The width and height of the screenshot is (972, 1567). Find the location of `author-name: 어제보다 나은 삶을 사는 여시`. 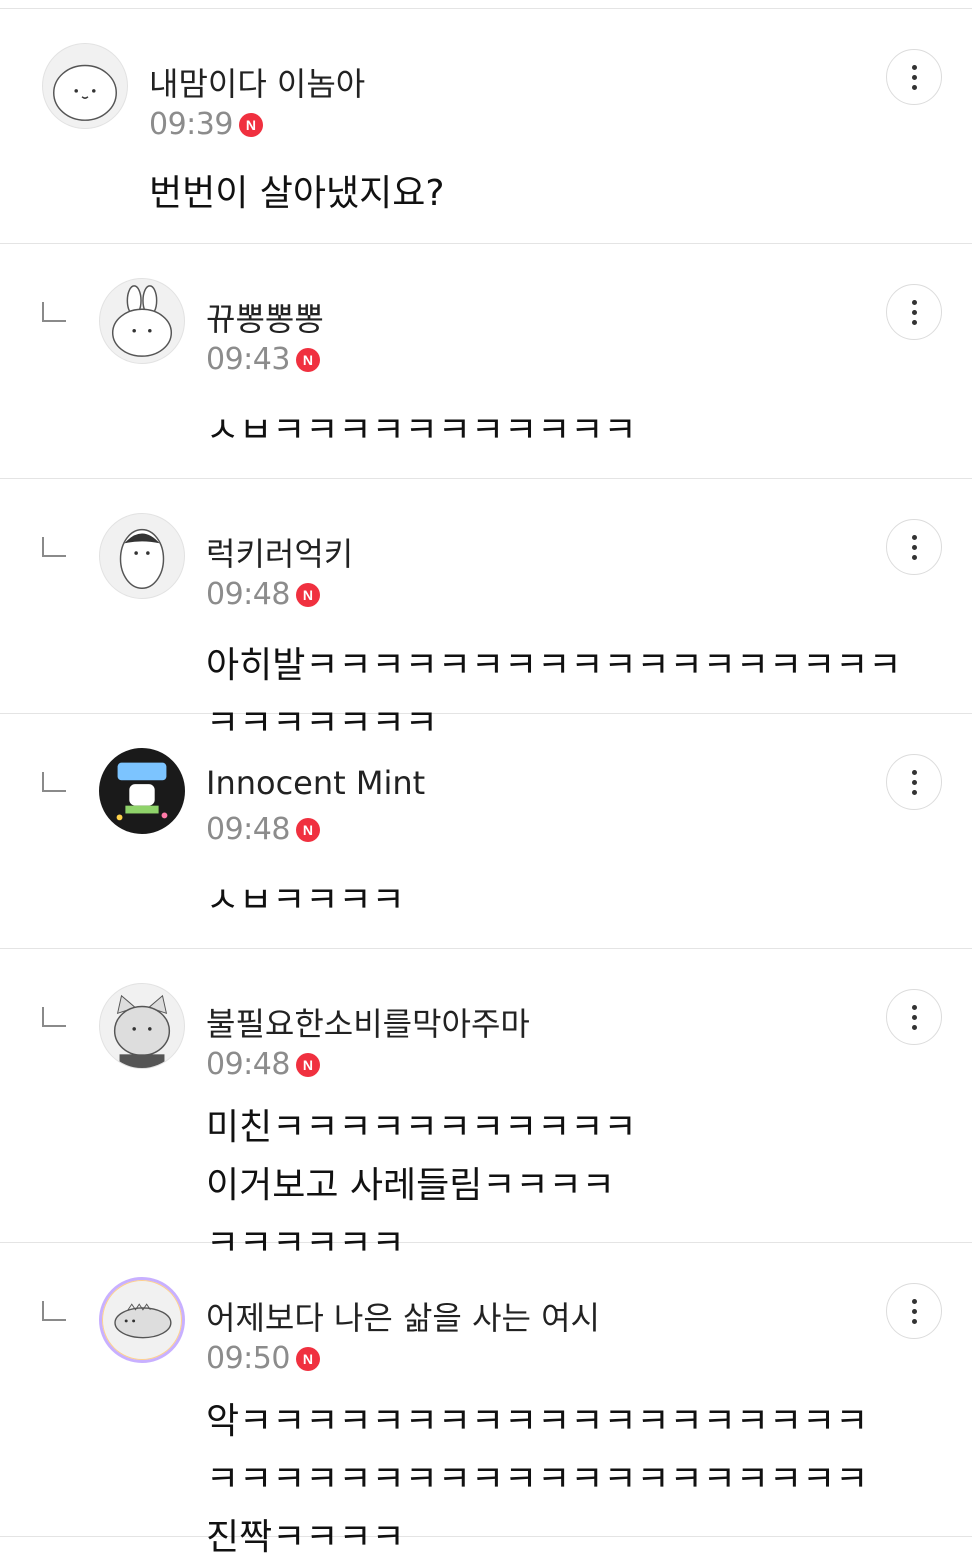

author-name: 어제보다 나은 삶을 사는 여시 is located at coordinates (403, 1316).